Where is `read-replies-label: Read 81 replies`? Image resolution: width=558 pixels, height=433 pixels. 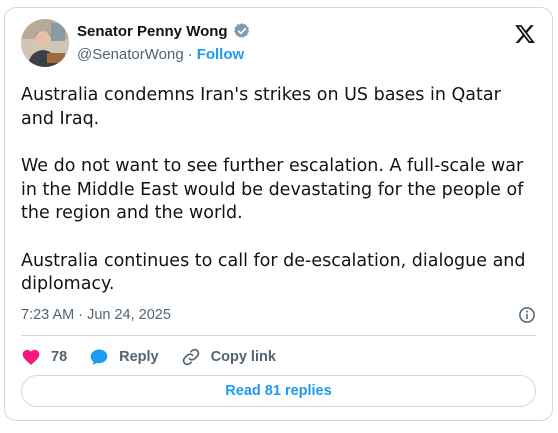
read-replies-label: Read 81 replies is located at coordinates (278, 391).